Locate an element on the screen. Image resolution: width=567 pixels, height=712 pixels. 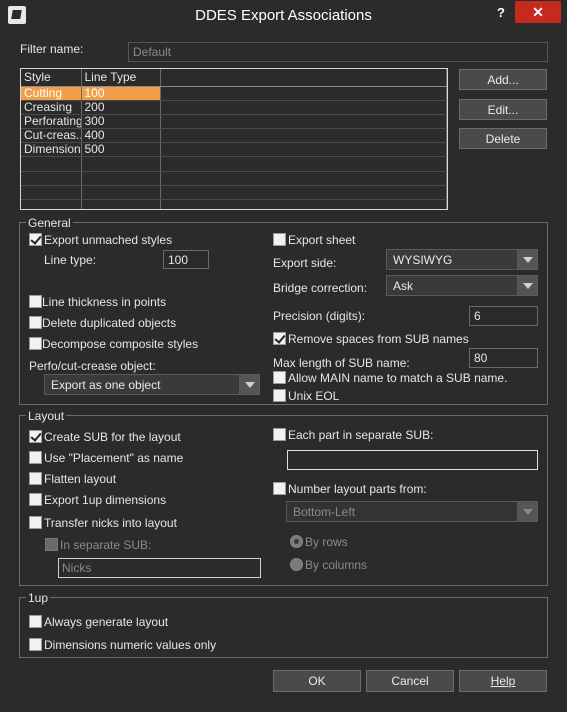
cell-line-type: 300 is located at coordinates (121, 122).